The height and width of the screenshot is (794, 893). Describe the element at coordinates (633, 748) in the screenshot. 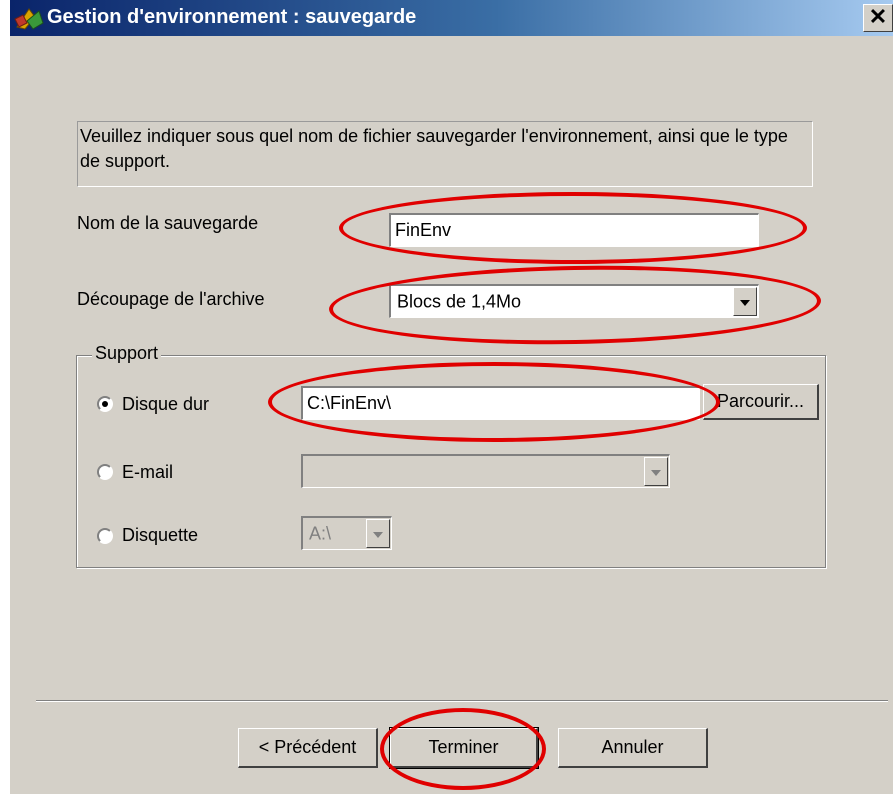

I see `cancel-button: Annuler` at that location.